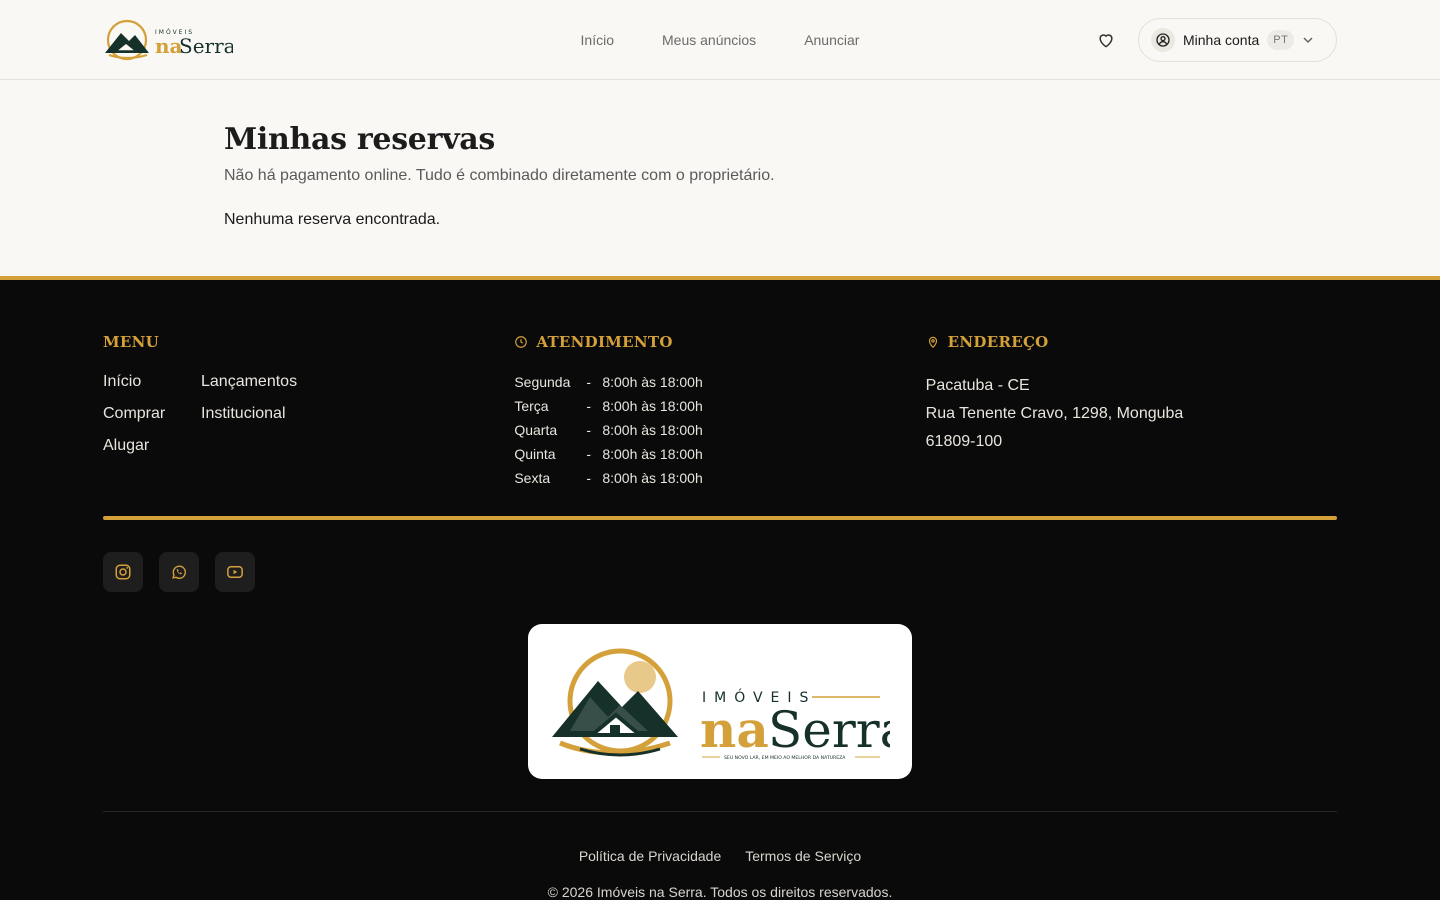  I want to click on footer-bottom-divider, so click(720, 811).